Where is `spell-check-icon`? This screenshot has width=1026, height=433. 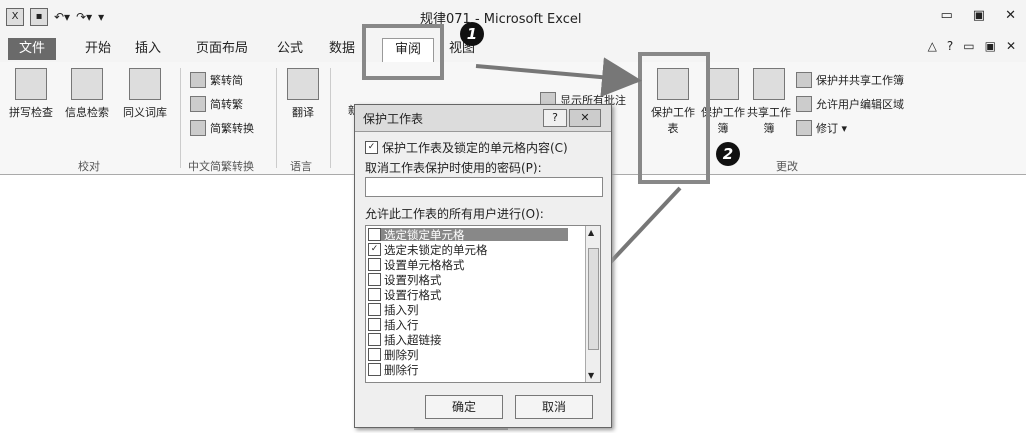 spell-check-icon is located at coordinates (31, 84).